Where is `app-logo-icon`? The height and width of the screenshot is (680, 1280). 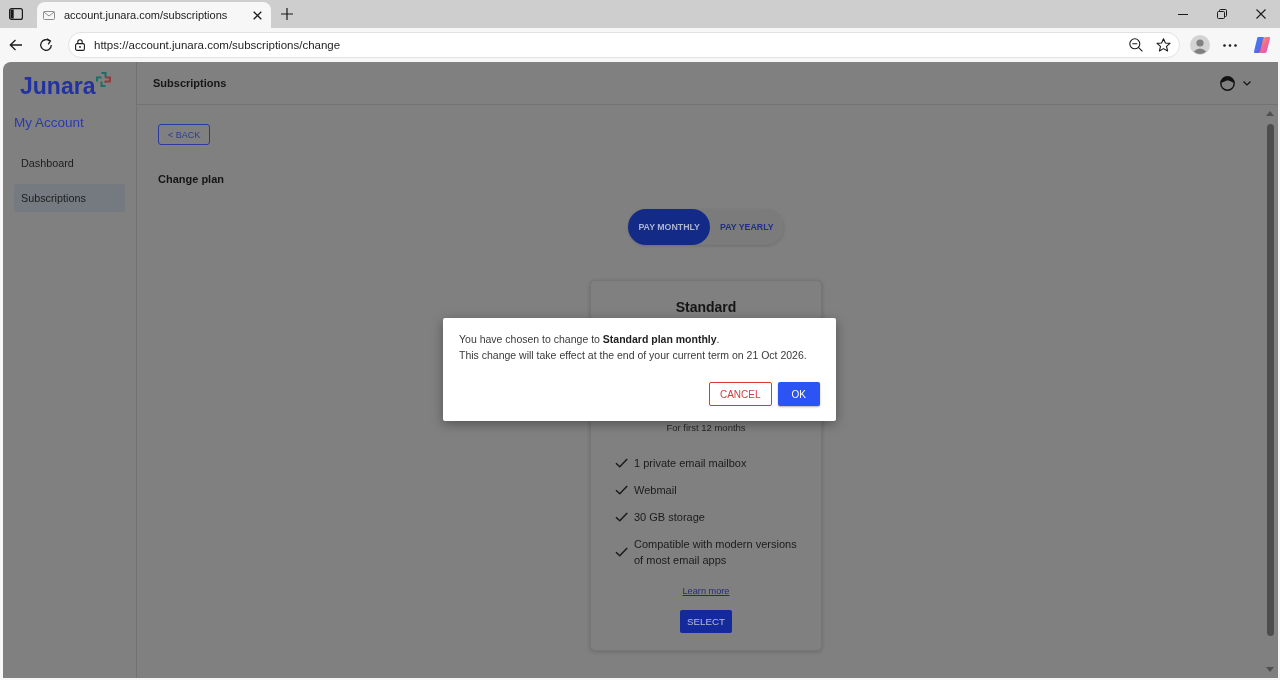
app-logo-icon is located at coordinates (1262, 45).